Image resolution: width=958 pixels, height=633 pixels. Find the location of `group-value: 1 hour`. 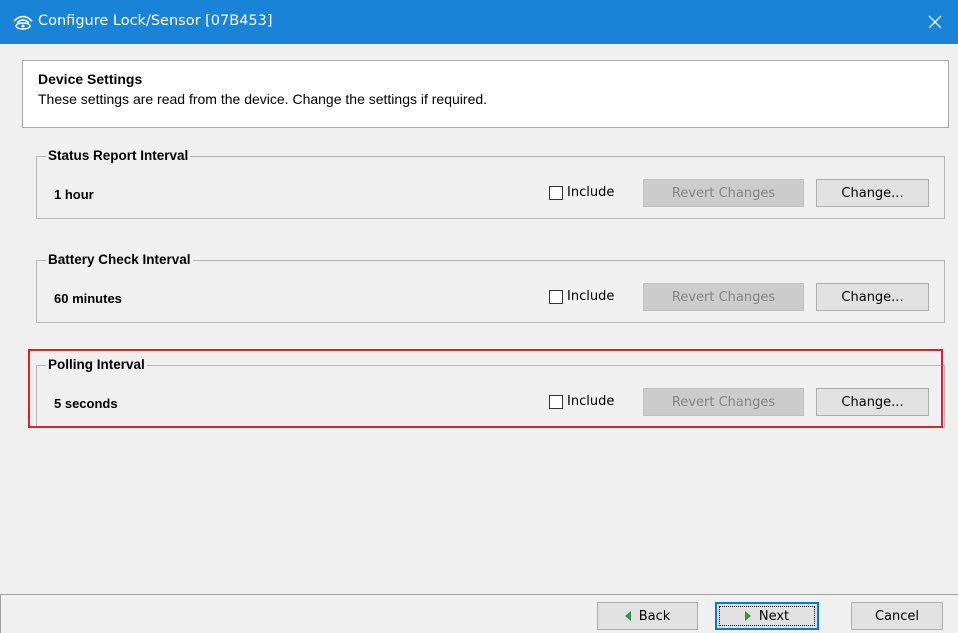

group-value: 1 hour is located at coordinates (74, 194).